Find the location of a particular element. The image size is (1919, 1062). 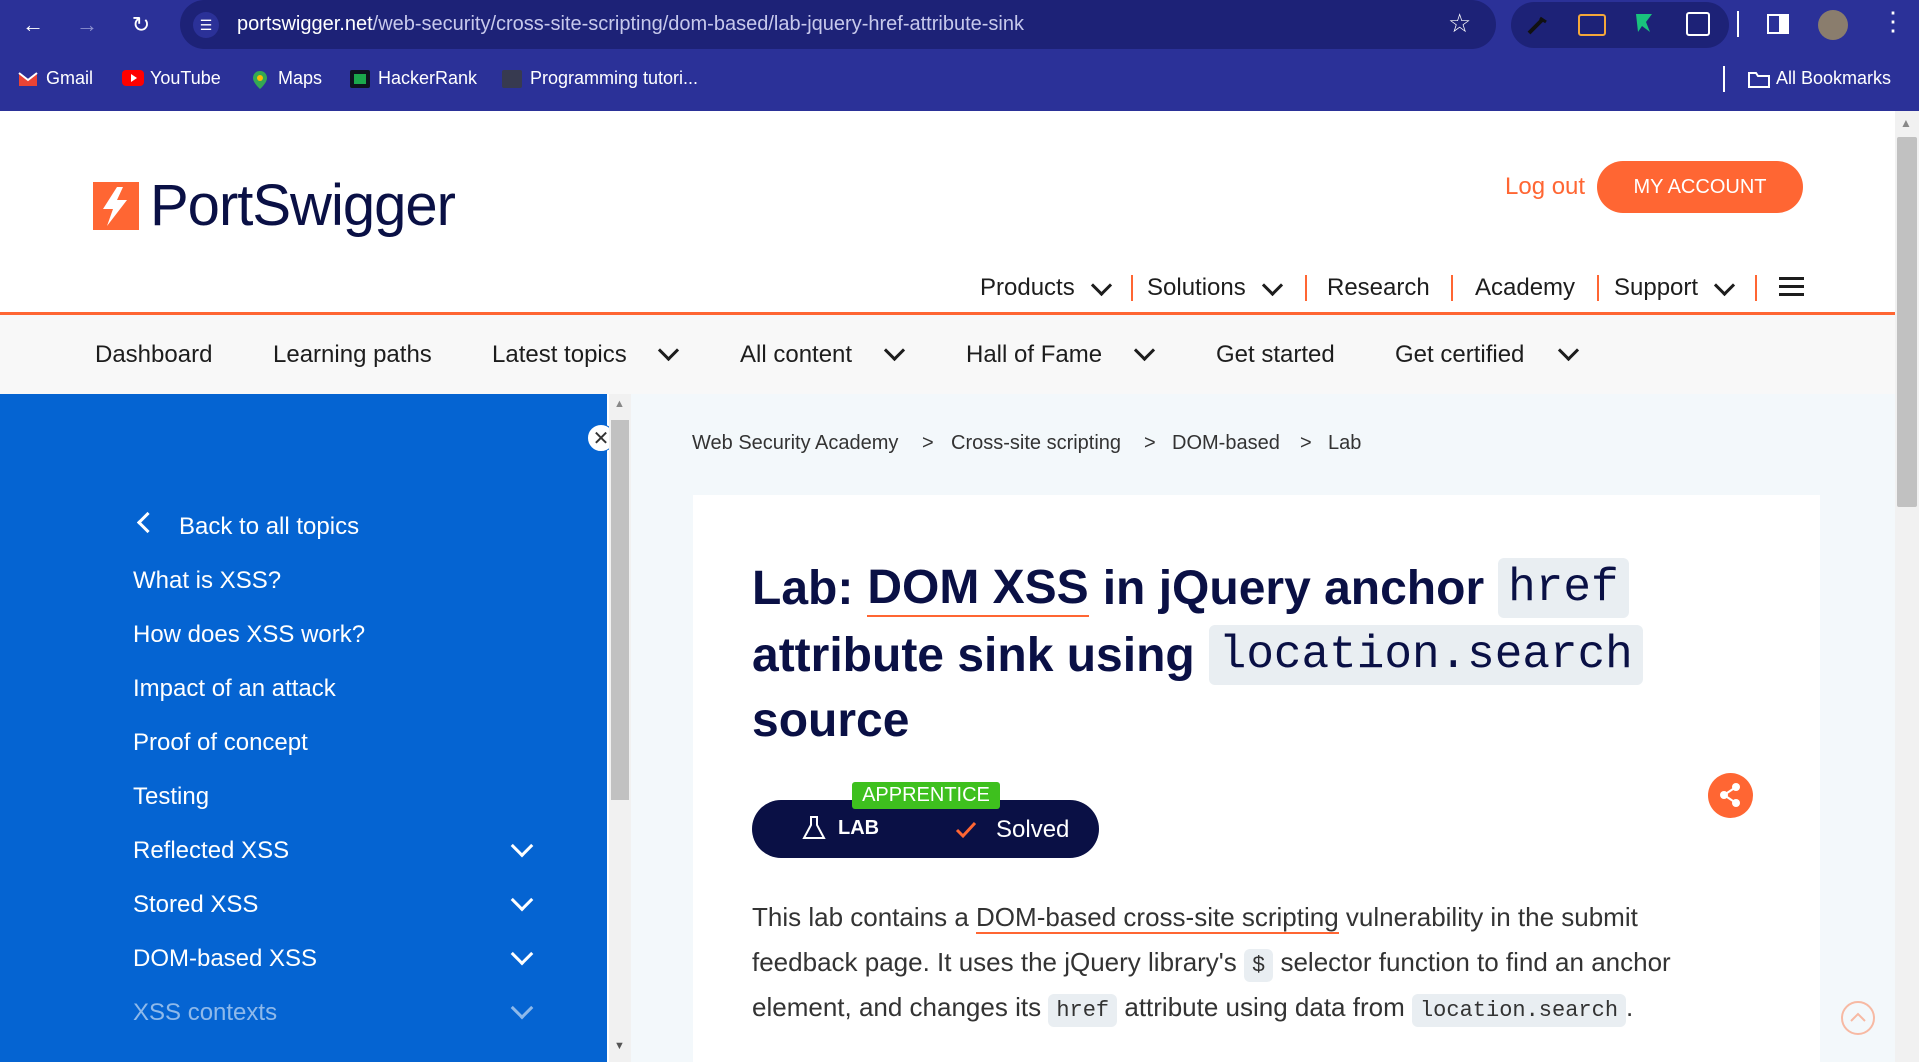

breadcrumb-dom-based: DOM-based is located at coordinates (1226, 443).